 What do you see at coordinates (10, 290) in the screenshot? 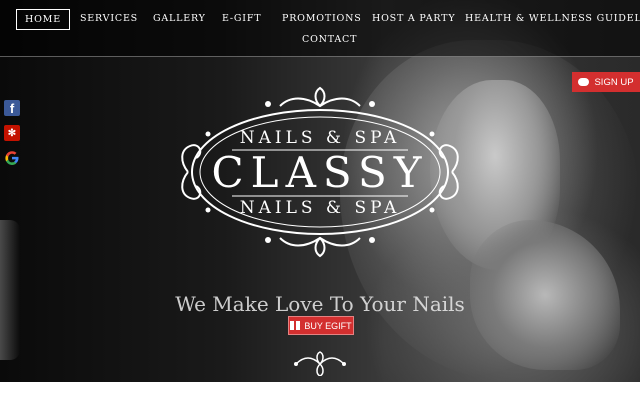
I see `hero-photo-blur` at bounding box center [10, 290].